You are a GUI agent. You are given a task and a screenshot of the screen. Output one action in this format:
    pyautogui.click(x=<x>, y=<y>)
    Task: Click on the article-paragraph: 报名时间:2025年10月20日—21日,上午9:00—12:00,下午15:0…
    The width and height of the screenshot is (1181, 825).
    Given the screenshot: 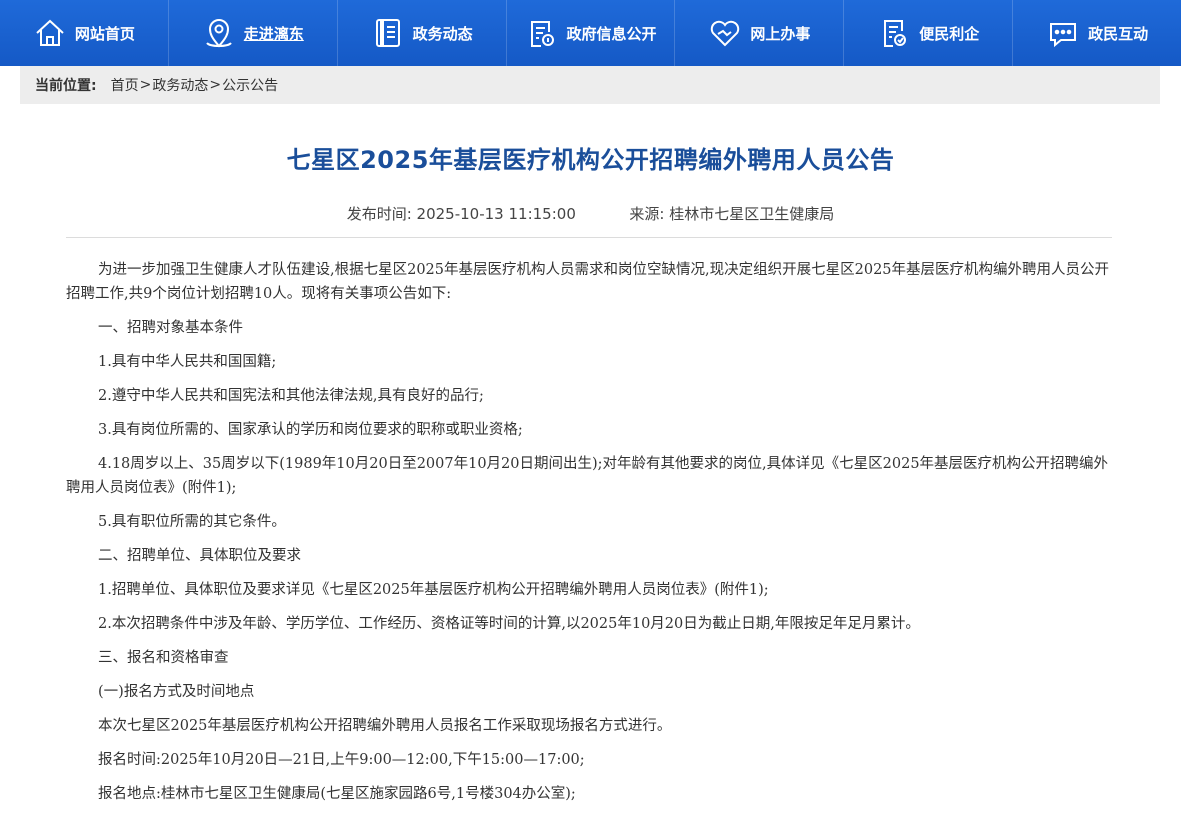 What is the action you would take?
    pyautogui.click(x=341, y=760)
    